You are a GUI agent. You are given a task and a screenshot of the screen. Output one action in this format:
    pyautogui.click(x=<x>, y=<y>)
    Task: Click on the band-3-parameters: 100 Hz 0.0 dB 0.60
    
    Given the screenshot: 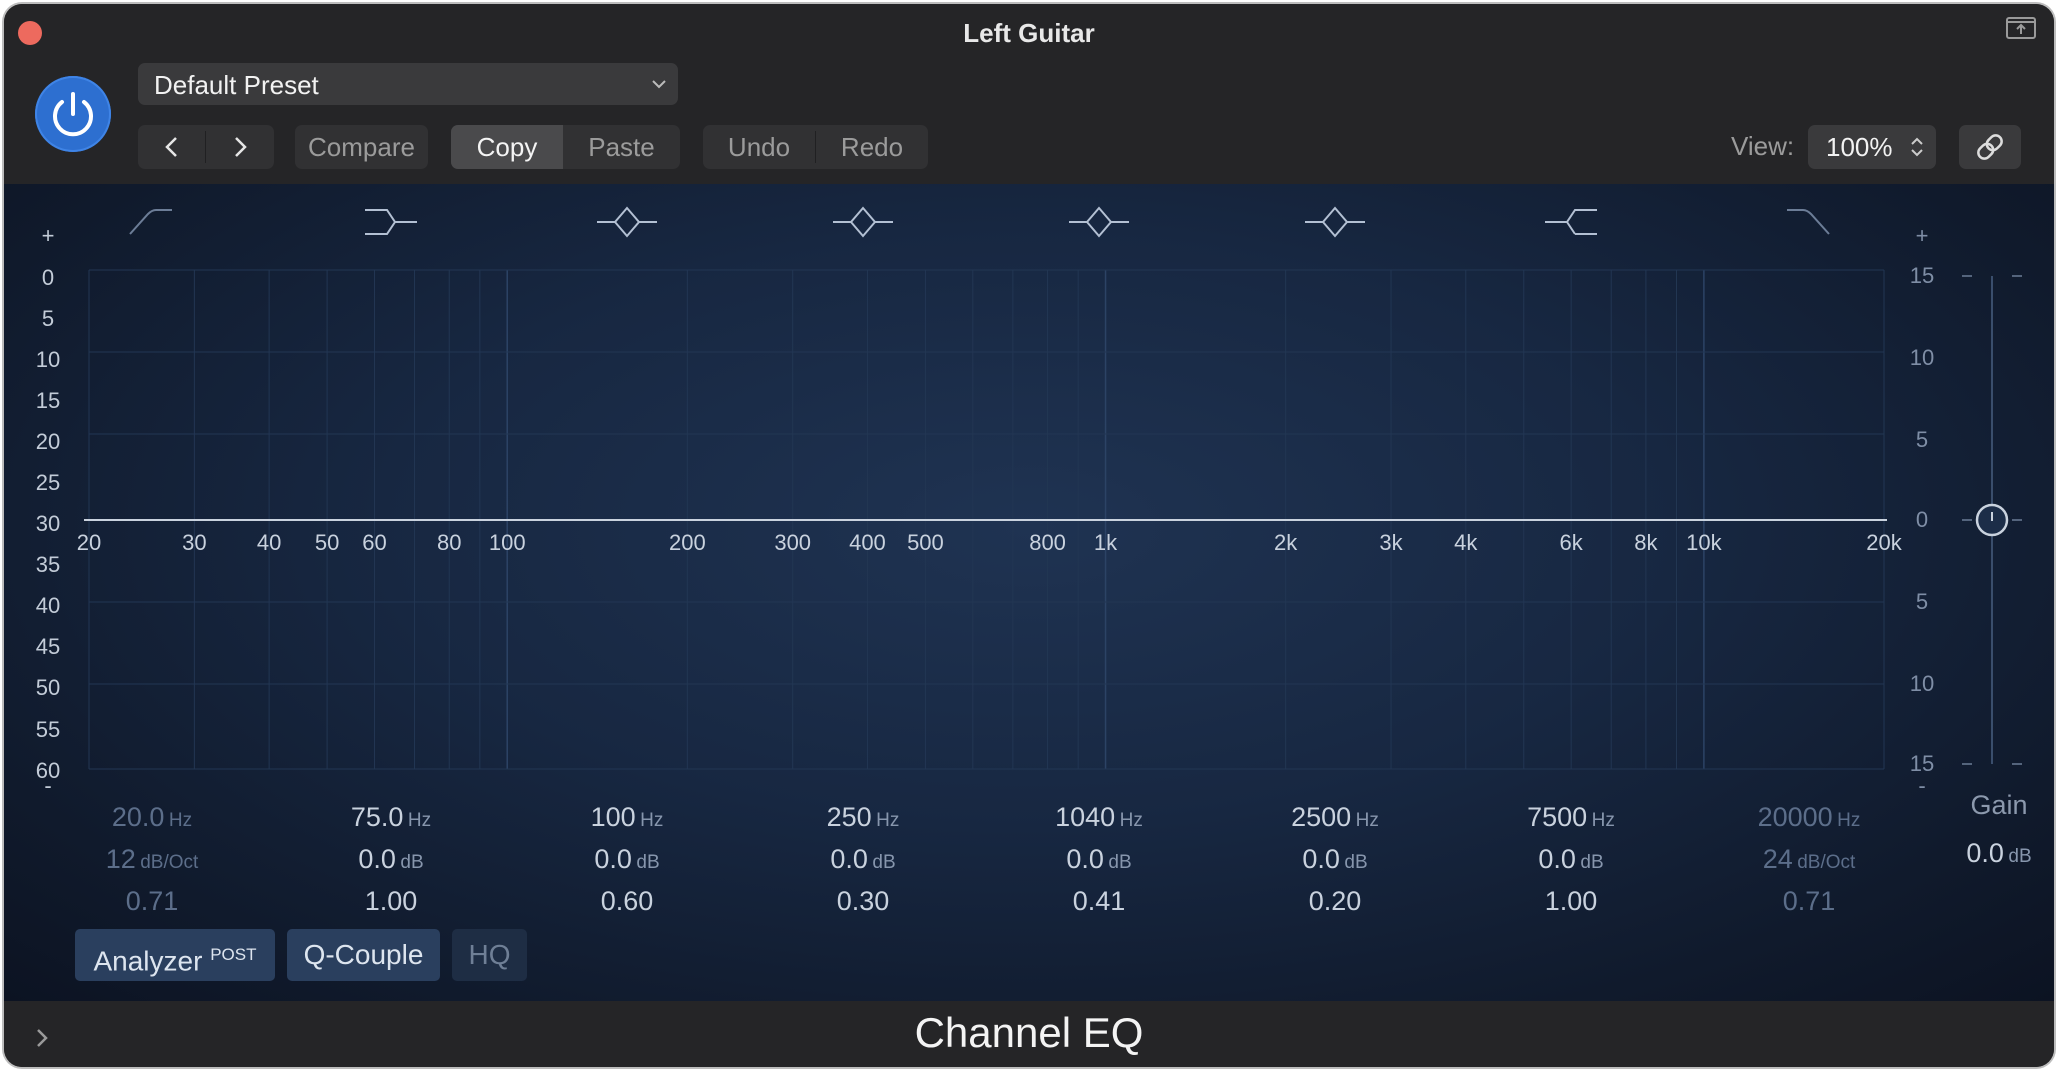 What is the action you would take?
    pyautogui.click(x=627, y=859)
    